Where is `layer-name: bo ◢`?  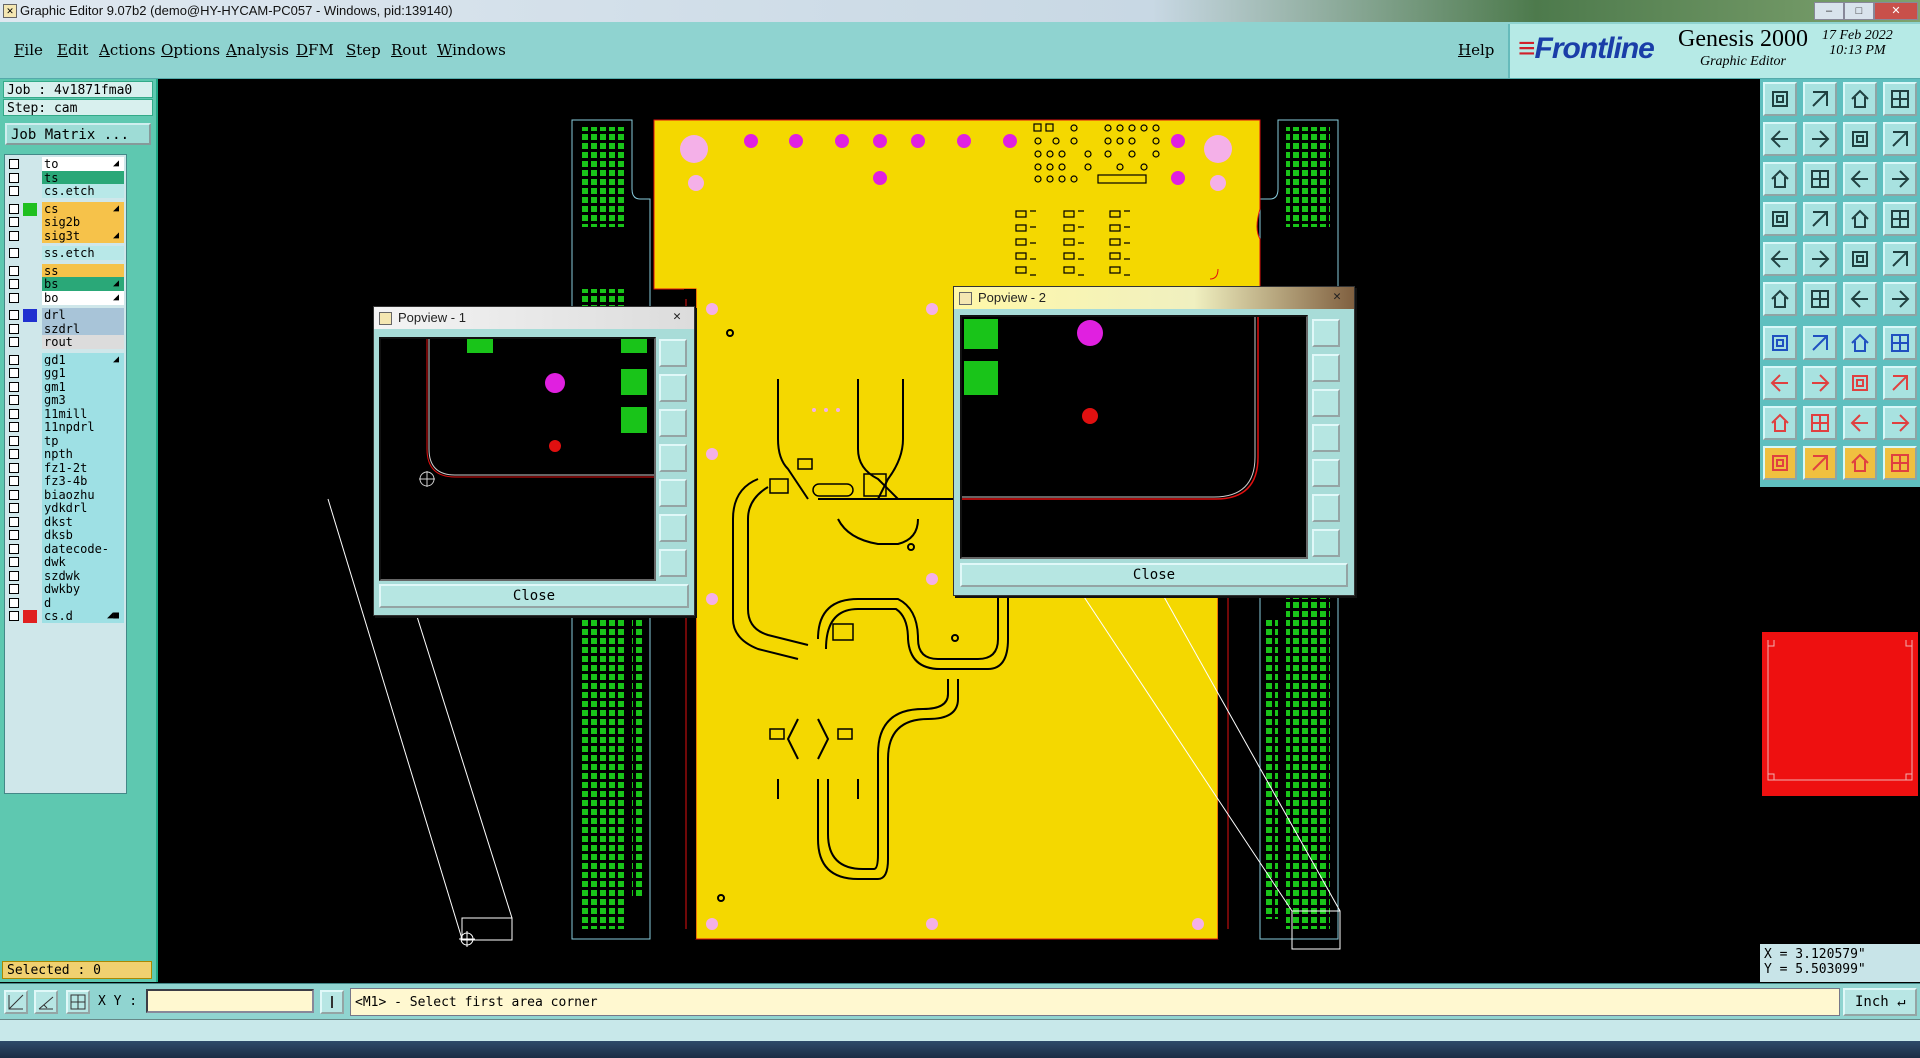
layer-name: bo ◢ is located at coordinates (83, 297).